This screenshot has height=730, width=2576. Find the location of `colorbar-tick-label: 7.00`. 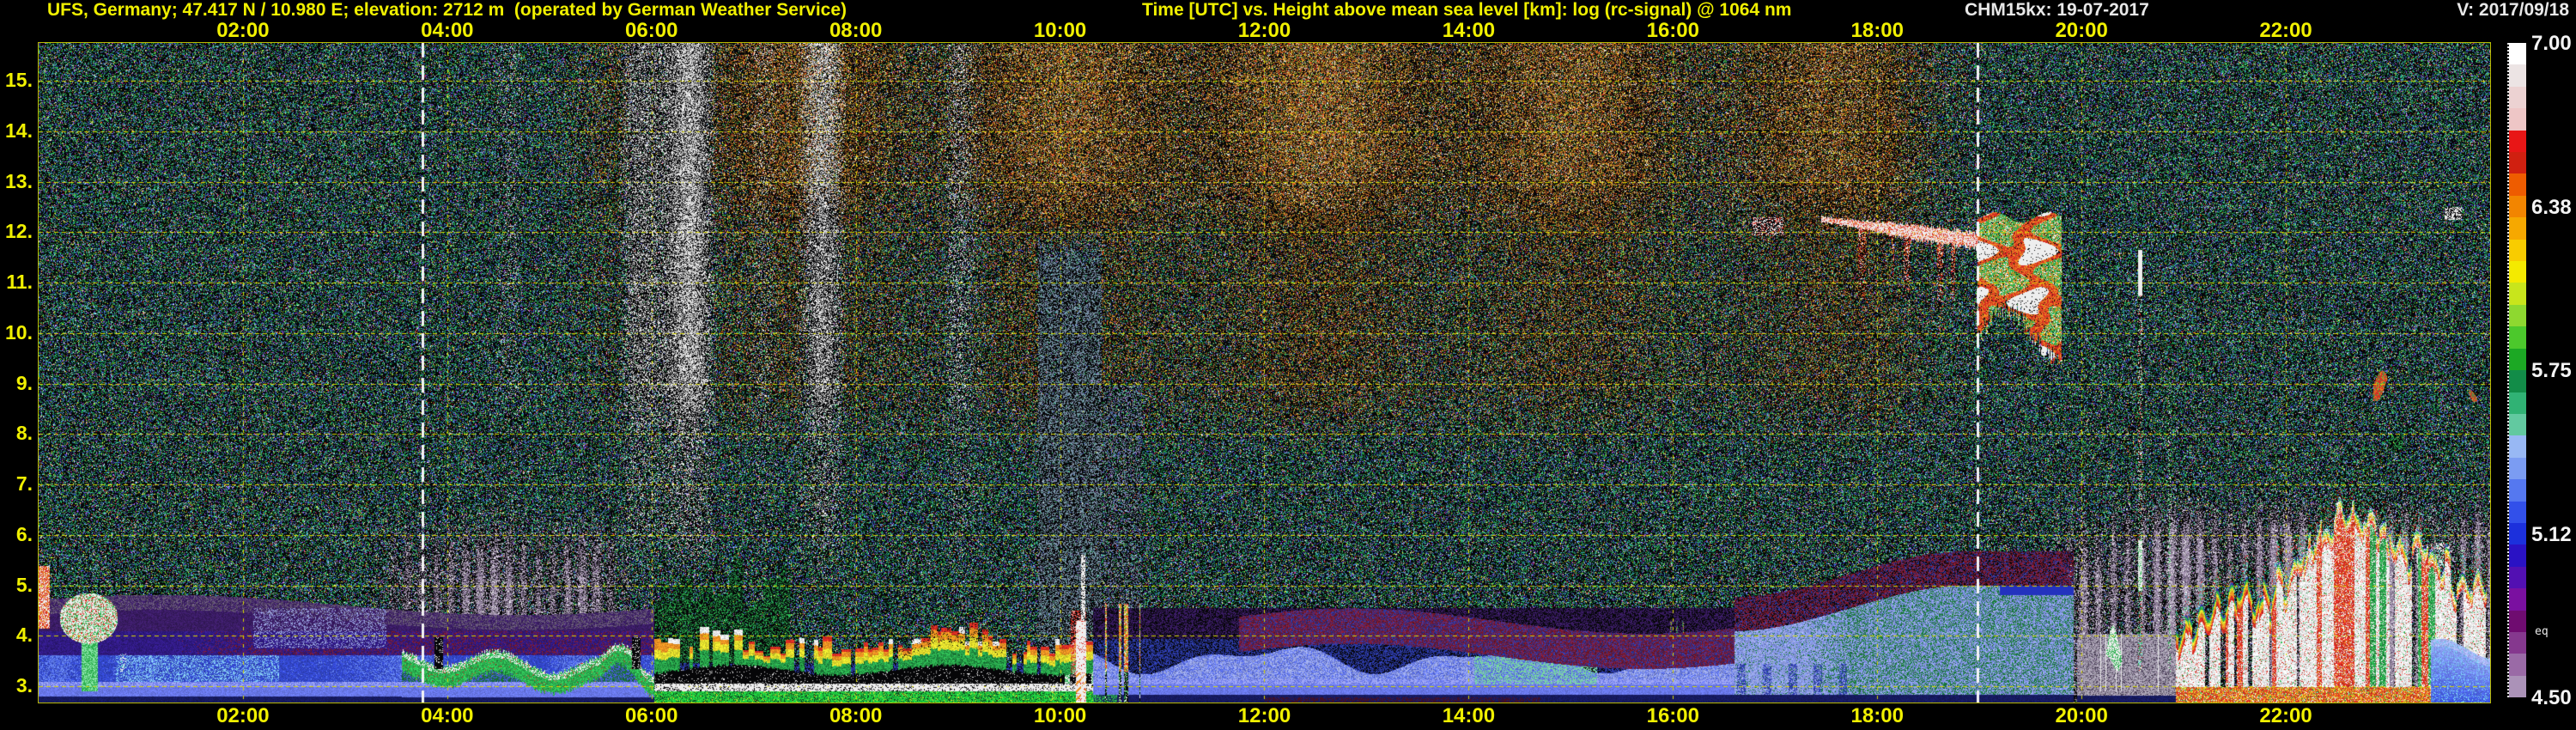

colorbar-tick-label: 7.00 is located at coordinates (2551, 43).